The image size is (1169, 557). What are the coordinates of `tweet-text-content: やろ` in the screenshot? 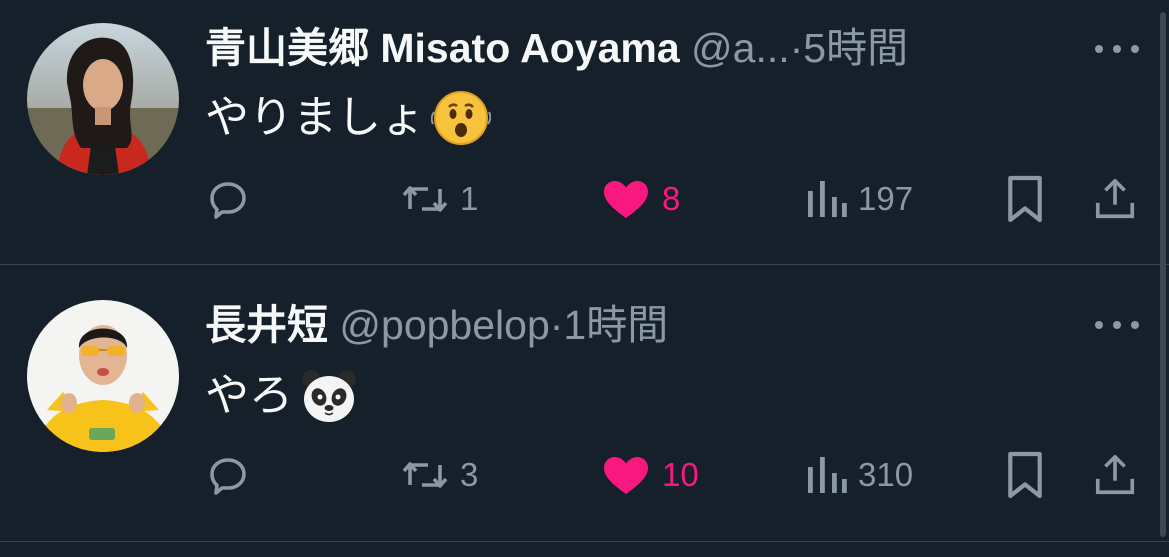 It's located at (249, 395).